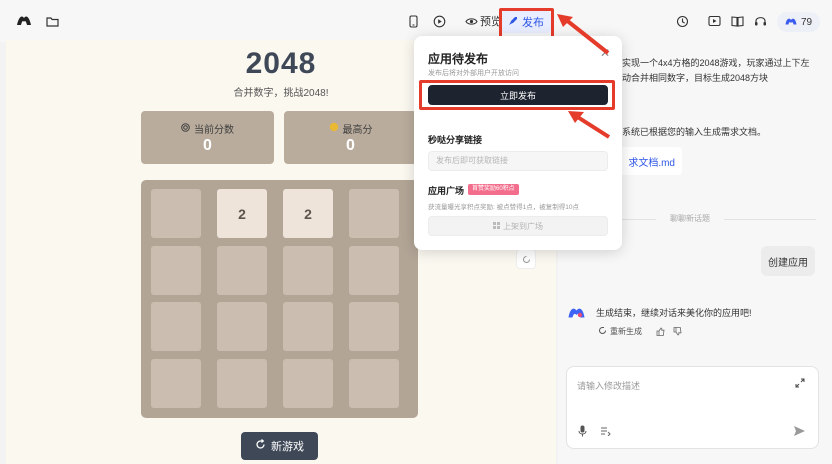 The width and height of the screenshot is (832, 464). Describe the element at coordinates (503, 207) in the screenshot. I see `market-rule-text: 获流量曝光享积点奖励: 被点赞得1点，被复制得10点` at that location.